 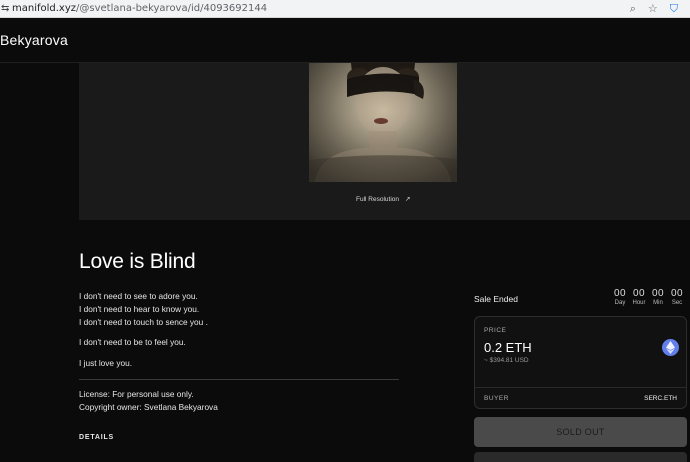 I want to click on artwork-portrait, so click(x=383, y=122).